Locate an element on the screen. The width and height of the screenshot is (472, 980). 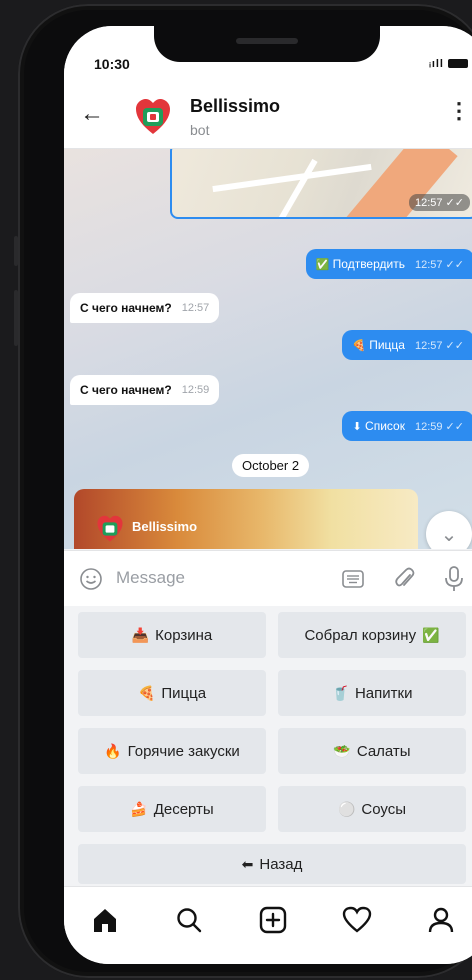
message-text: Пицца is located at coordinates (387, 345).